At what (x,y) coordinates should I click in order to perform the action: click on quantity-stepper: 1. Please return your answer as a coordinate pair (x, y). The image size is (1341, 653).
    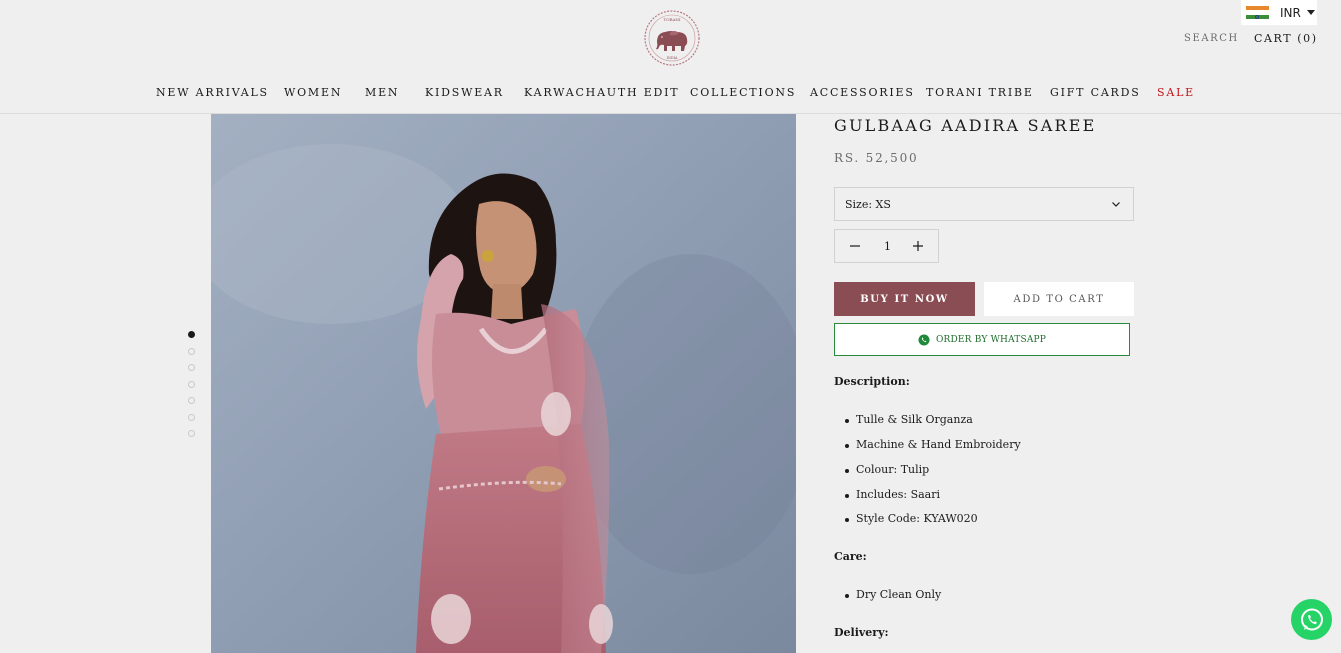
    Looking at the image, I should click on (886, 246).